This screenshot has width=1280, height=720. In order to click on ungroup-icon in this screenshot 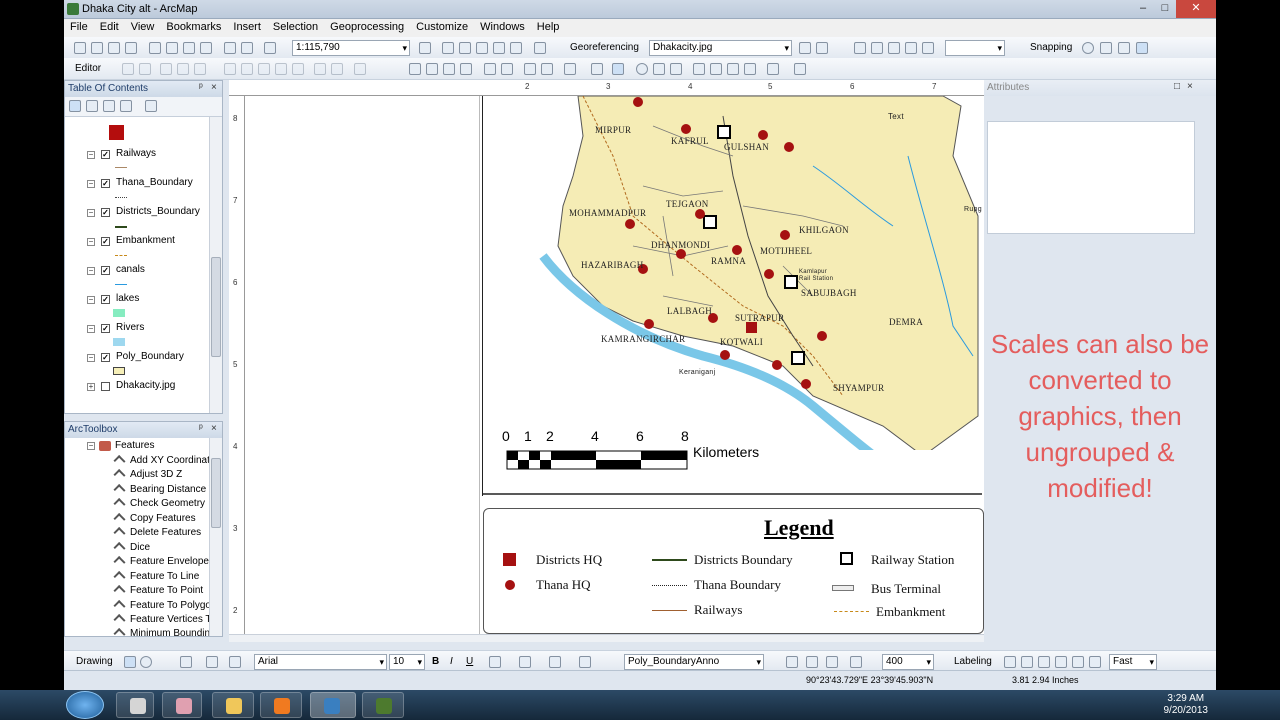, I will do `click(856, 662)`.